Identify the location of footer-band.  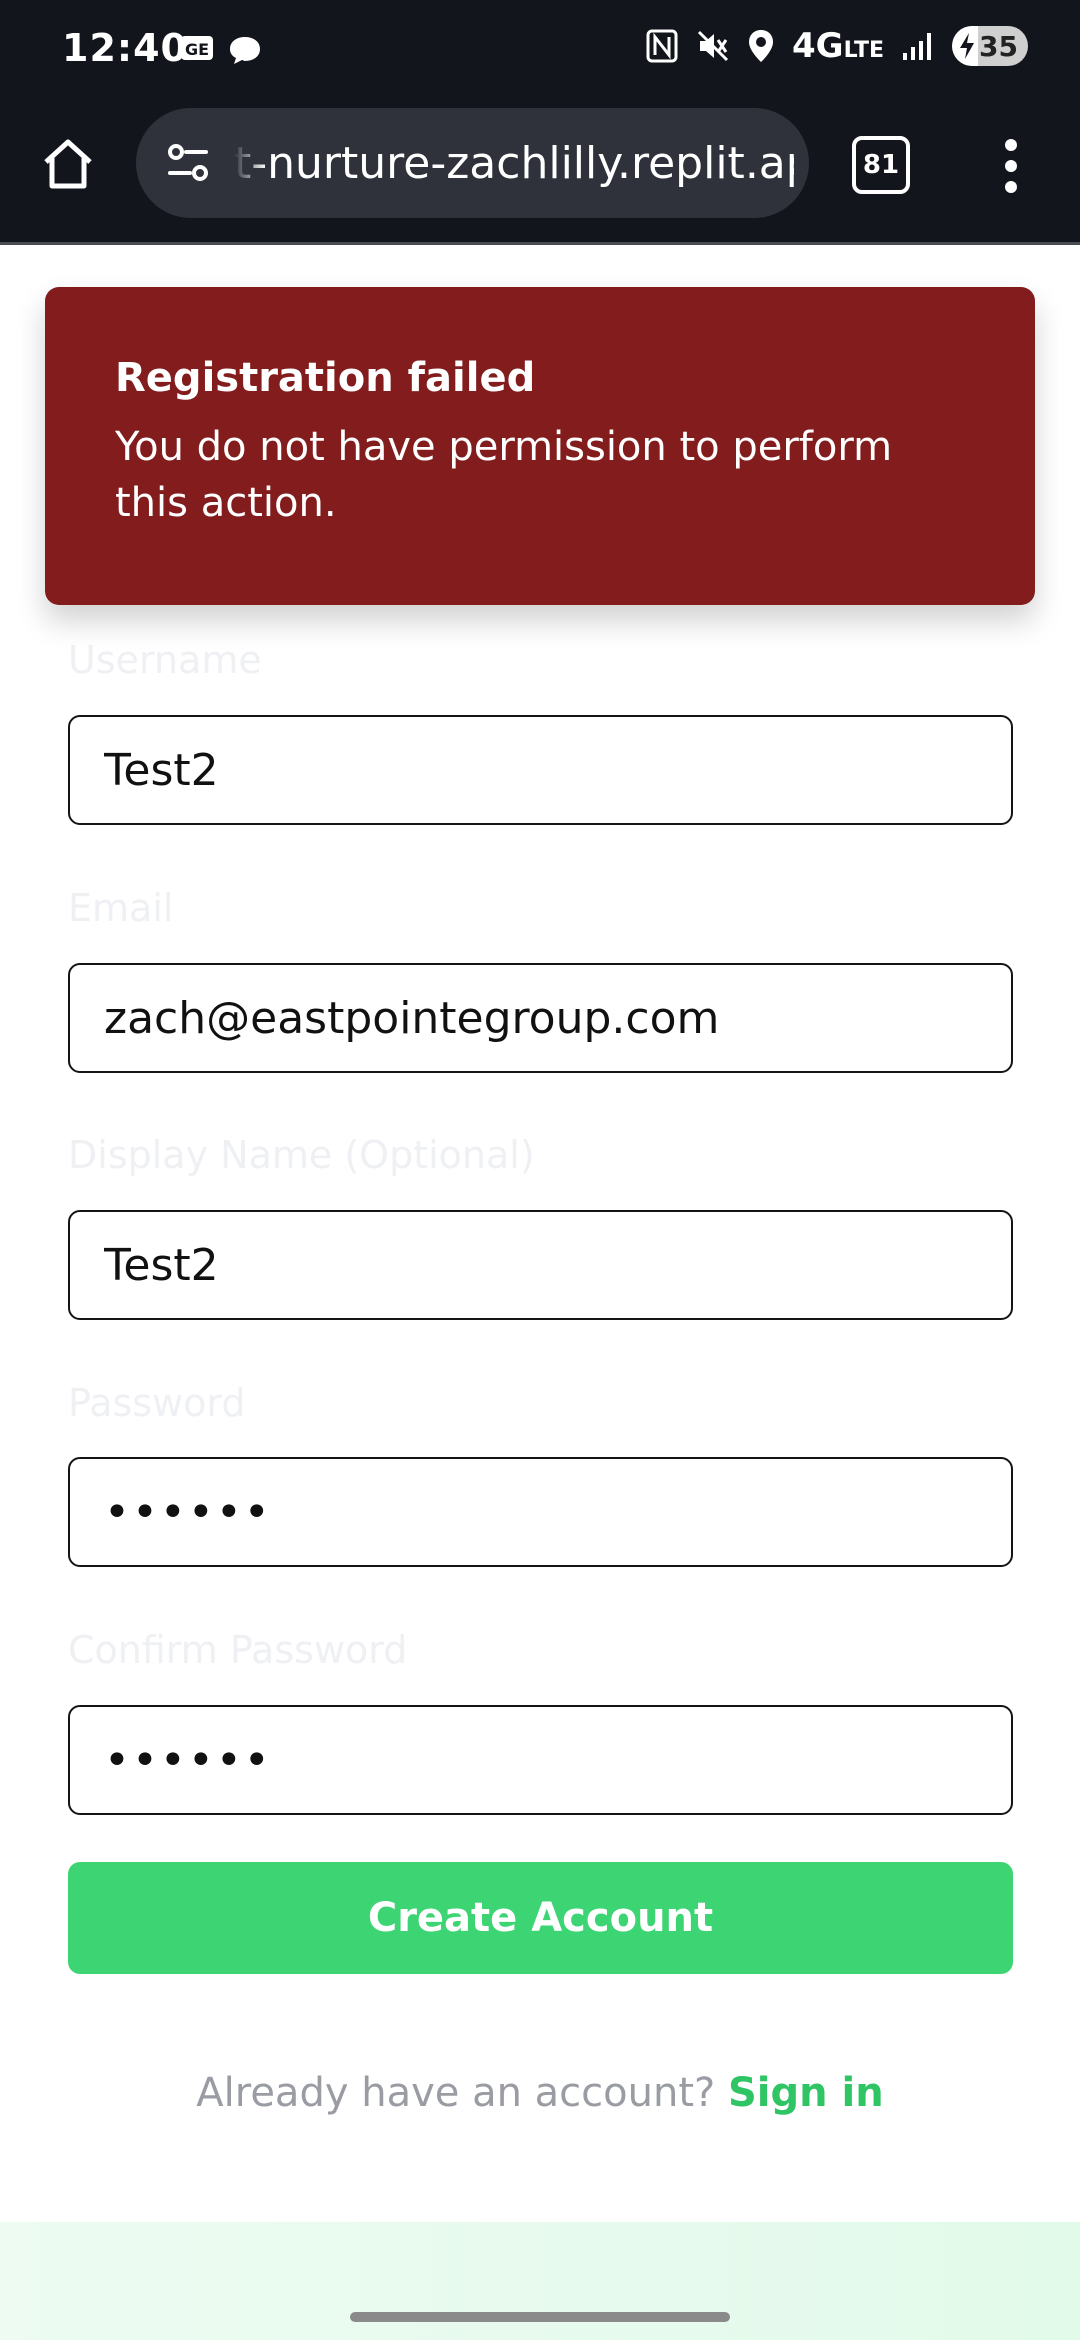
(540, 2281).